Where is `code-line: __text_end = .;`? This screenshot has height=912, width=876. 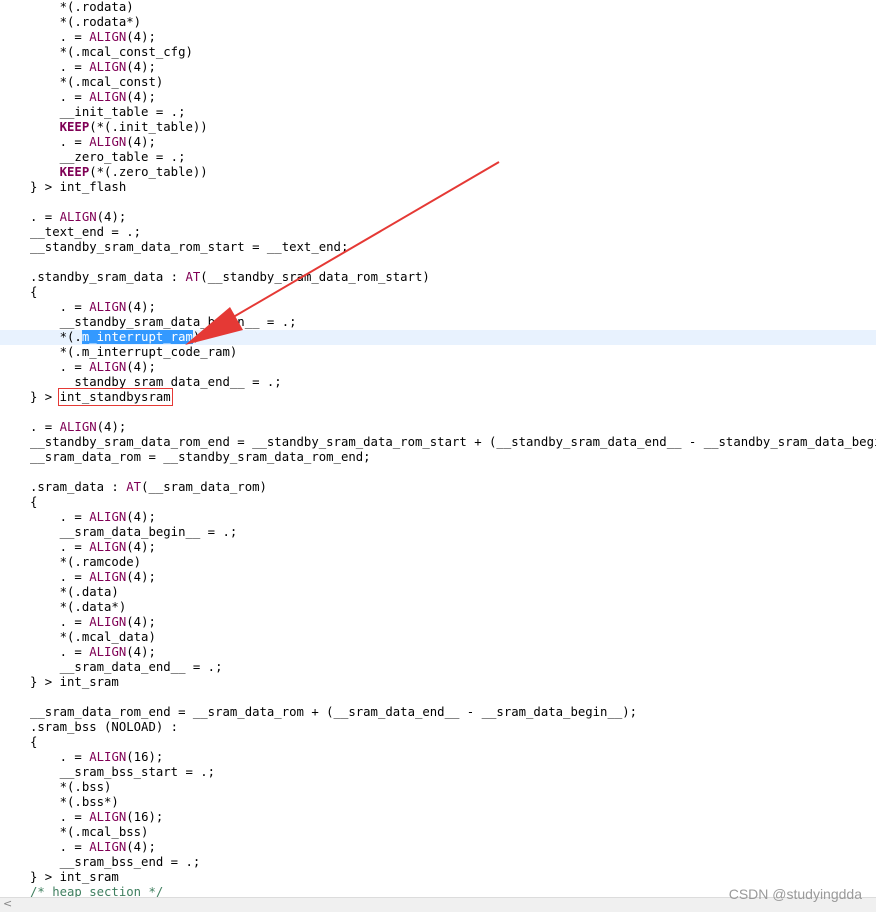 code-line: __text_end = .; is located at coordinates (438, 232).